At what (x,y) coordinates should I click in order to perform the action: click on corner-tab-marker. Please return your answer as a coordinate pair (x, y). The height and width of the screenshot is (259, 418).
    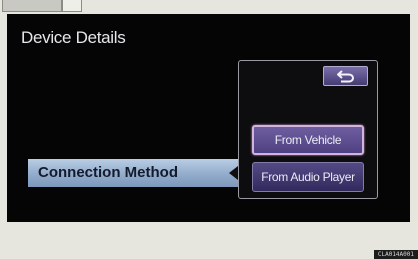
    Looking at the image, I should click on (41, 6).